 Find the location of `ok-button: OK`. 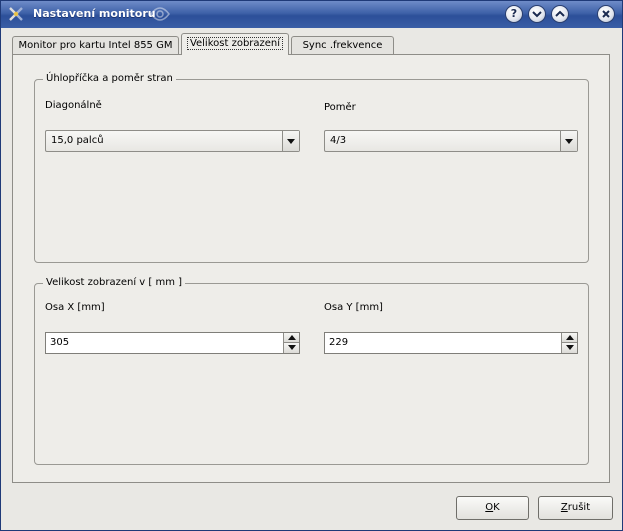

ok-button: OK is located at coordinates (492, 508).